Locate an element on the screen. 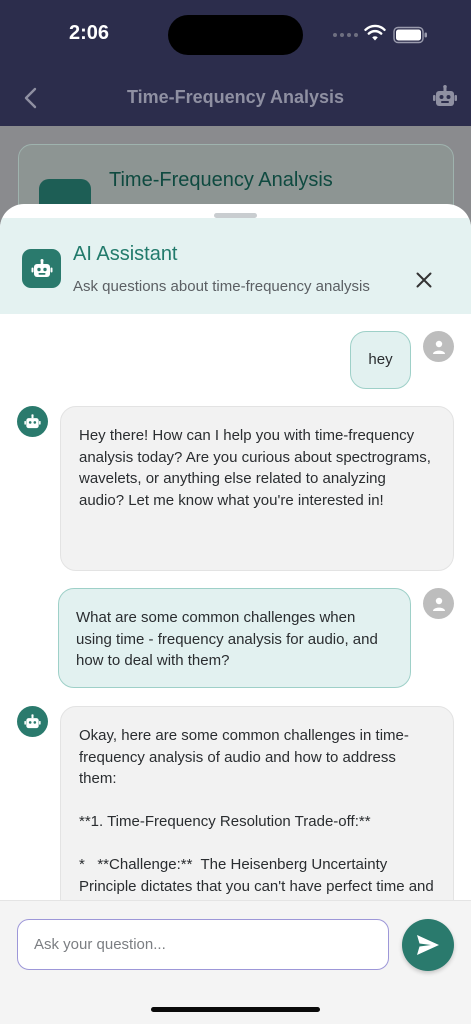 Image resolution: width=471 pixels, height=1024 pixels. send-icon is located at coordinates (428, 945).